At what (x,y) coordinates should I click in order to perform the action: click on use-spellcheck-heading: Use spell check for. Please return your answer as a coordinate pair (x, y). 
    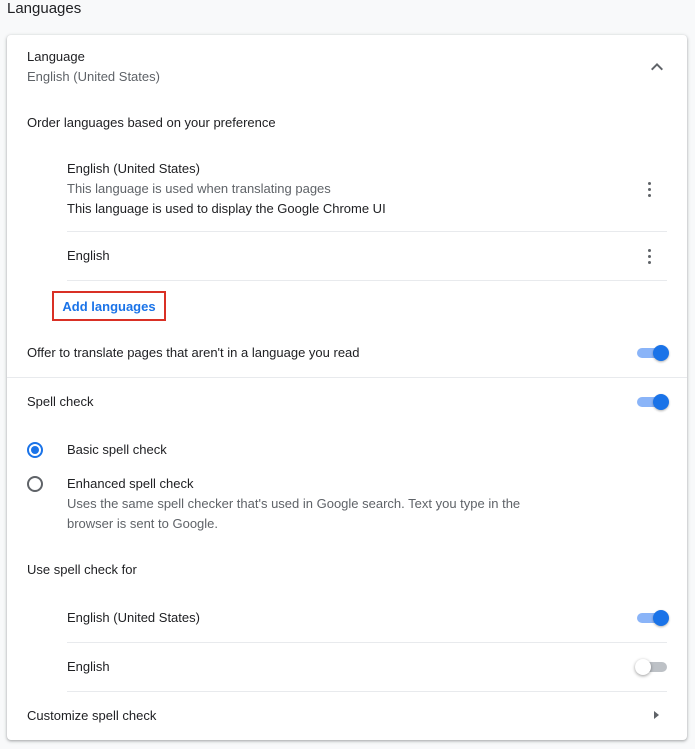
    Looking at the image, I should click on (82, 569).